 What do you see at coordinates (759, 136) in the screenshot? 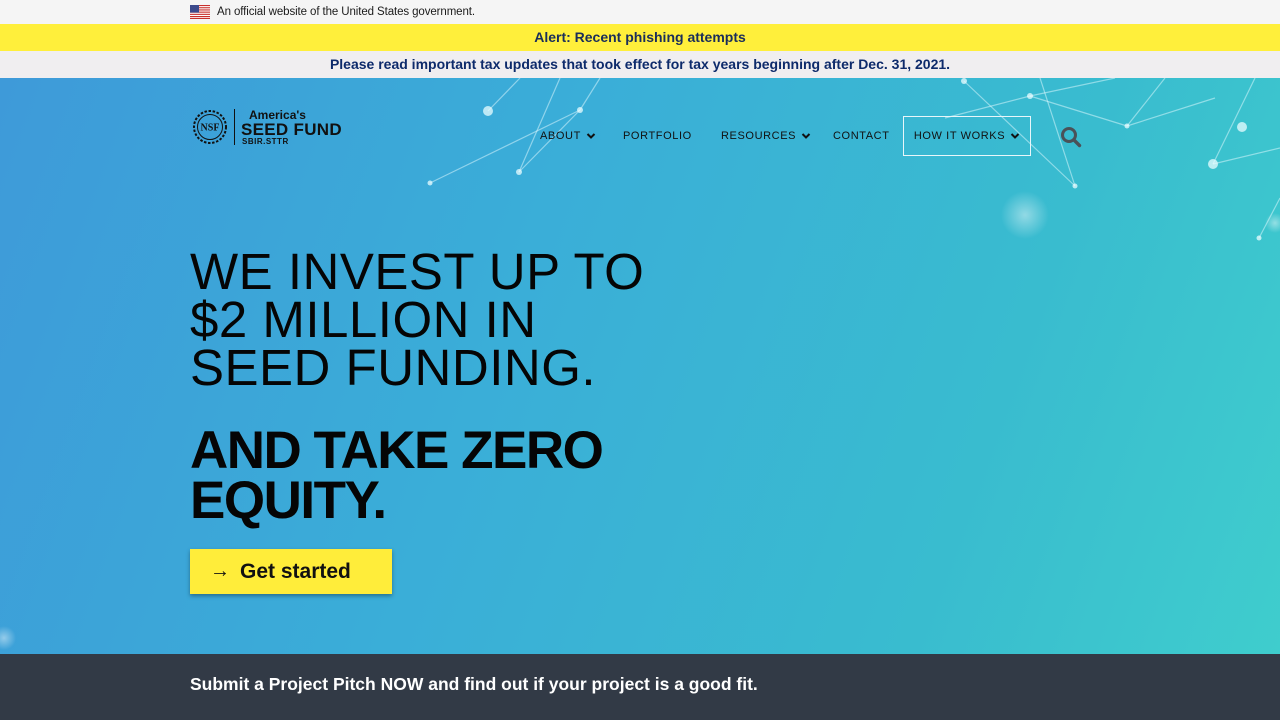
I see `nav-resources-label: RESOURCES` at bounding box center [759, 136].